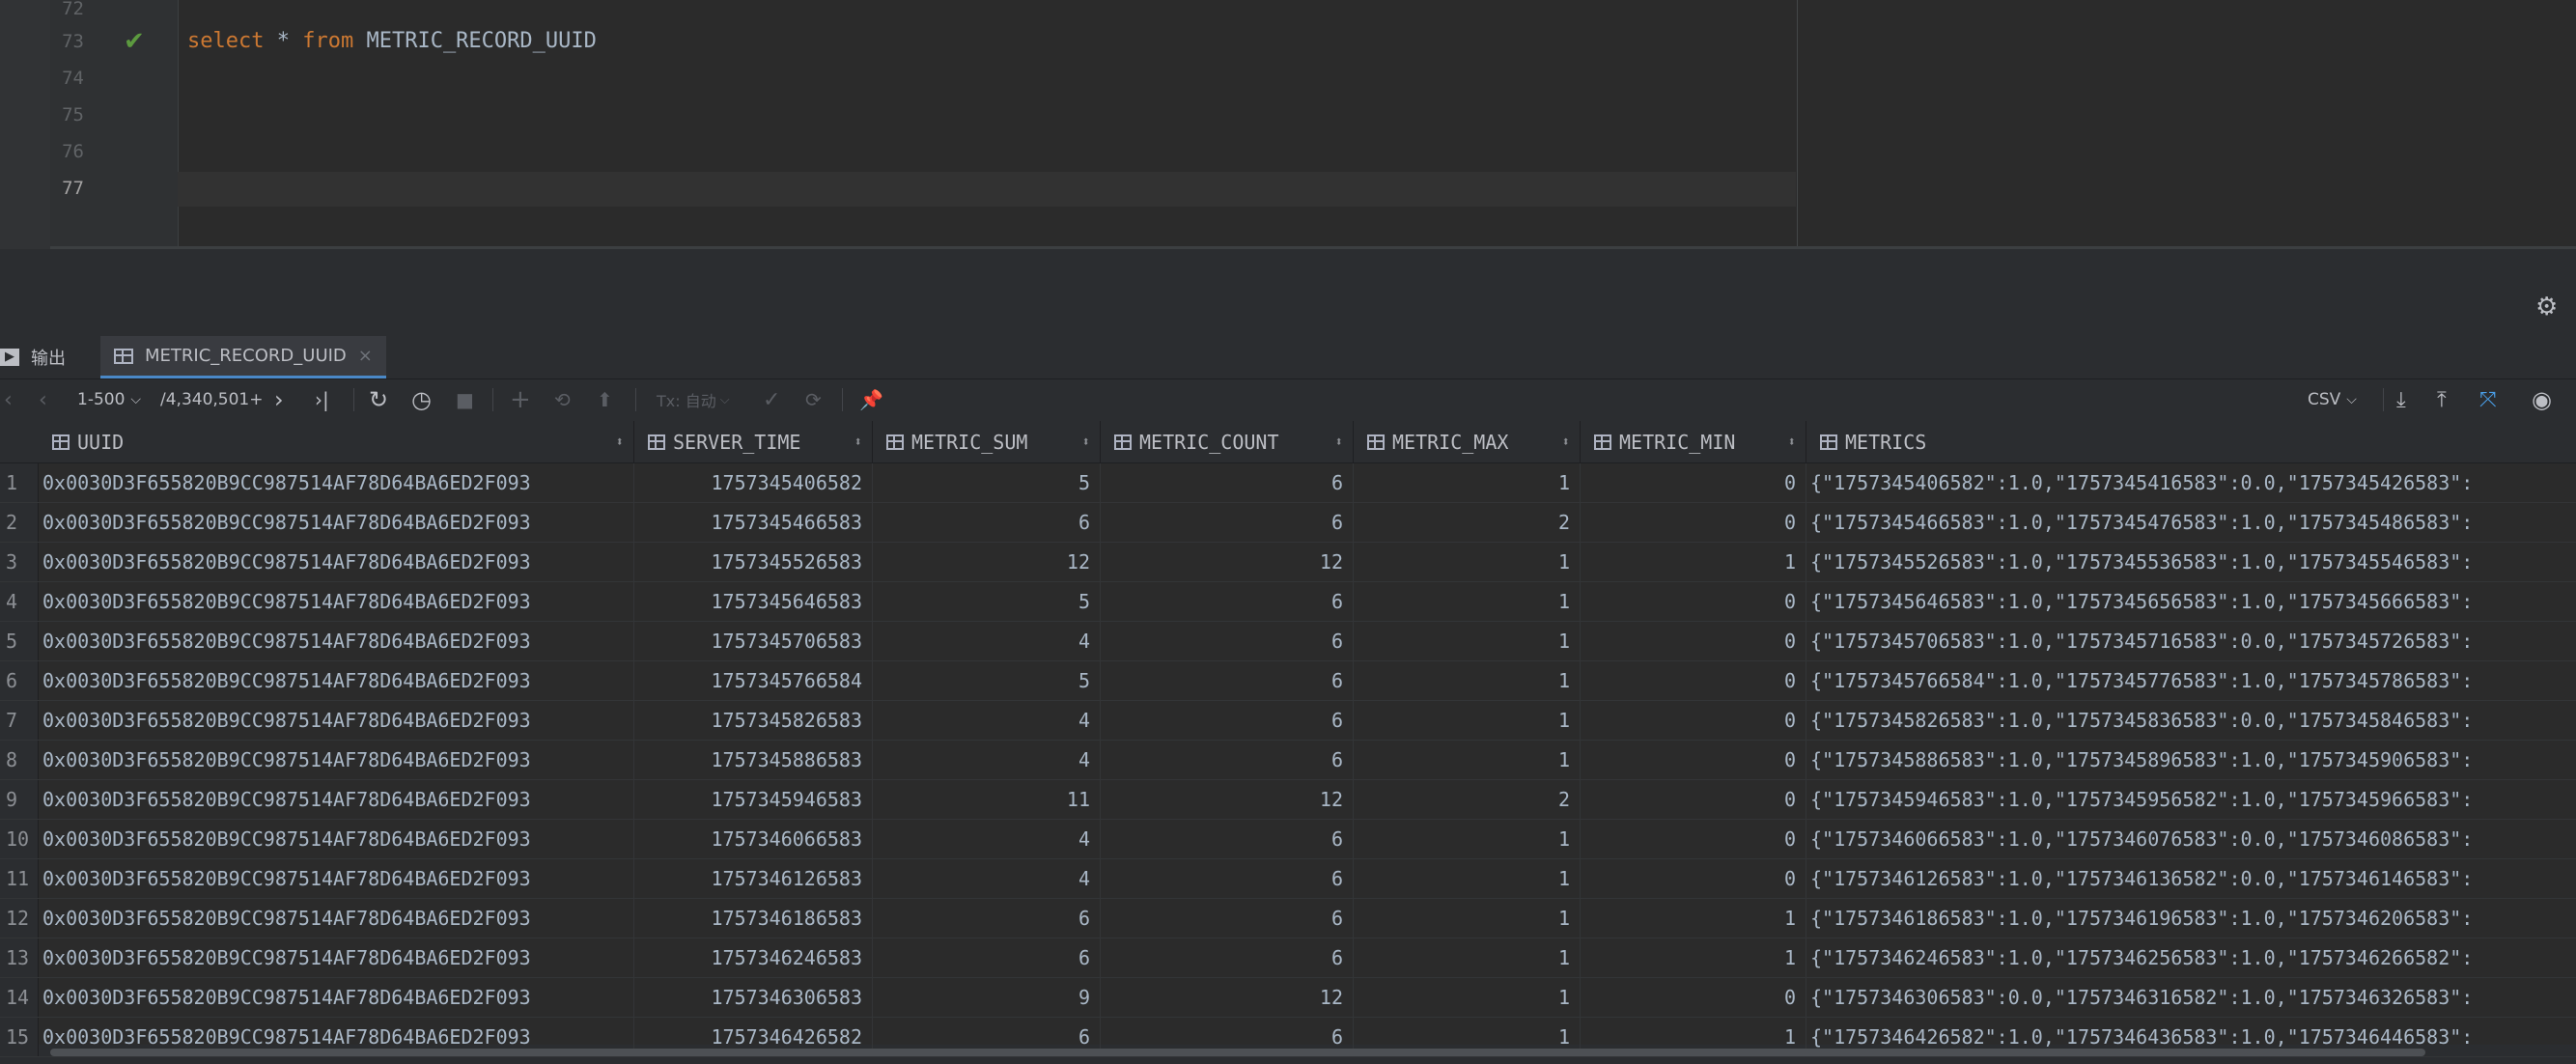 The height and width of the screenshot is (1064, 2576). What do you see at coordinates (392, 41) in the screenshot?
I see `sql-statement: select * from METRIC_RECORD_UUID` at bounding box center [392, 41].